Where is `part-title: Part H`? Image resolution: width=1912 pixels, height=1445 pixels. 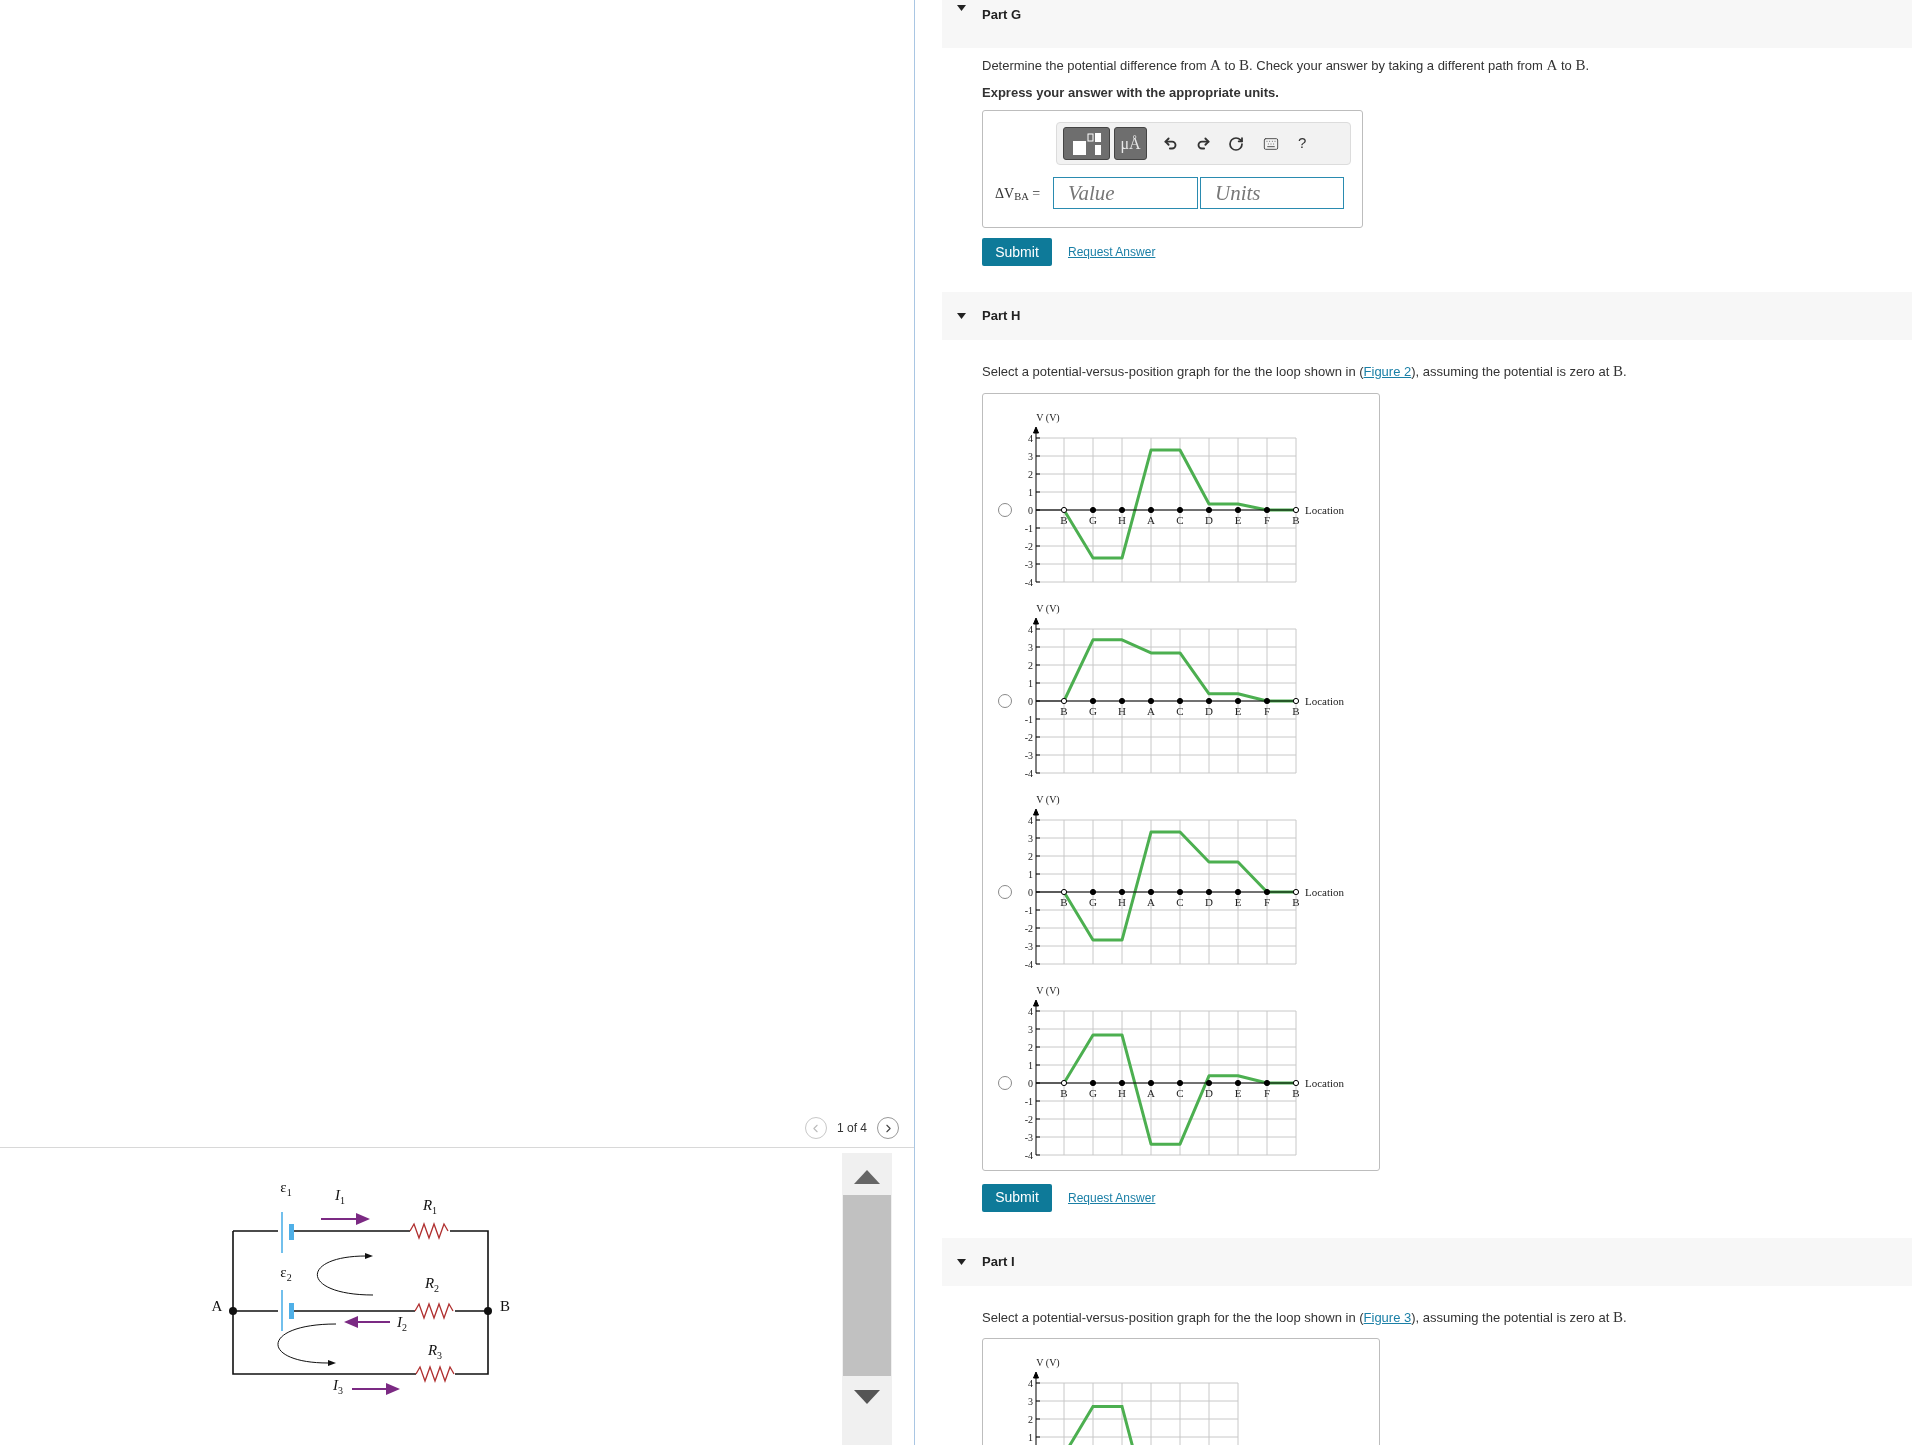
part-title: Part H is located at coordinates (1001, 316).